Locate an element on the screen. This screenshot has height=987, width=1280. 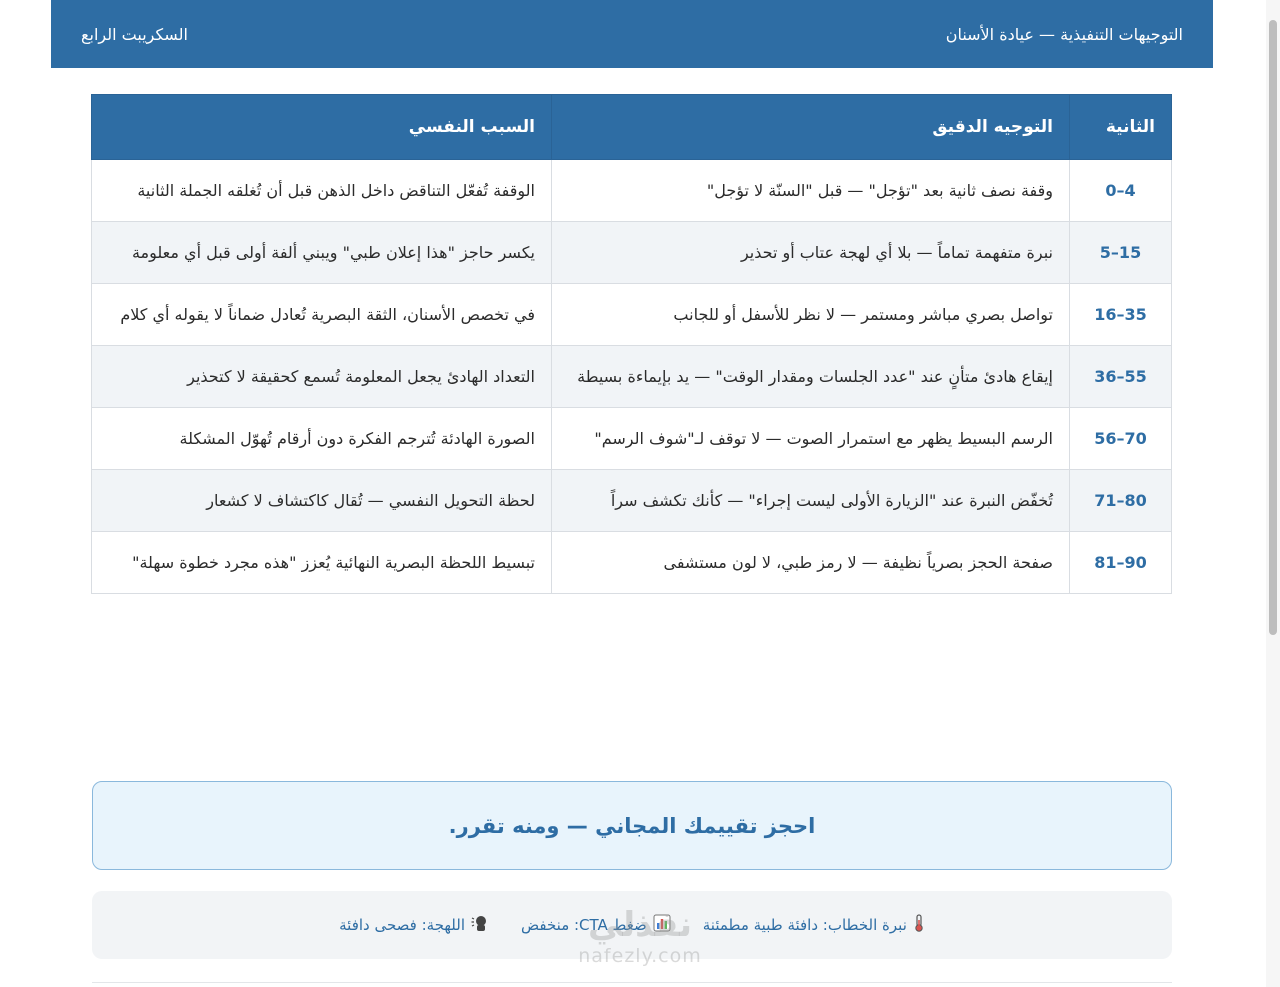
bar-chart-icon is located at coordinates (662, 925).